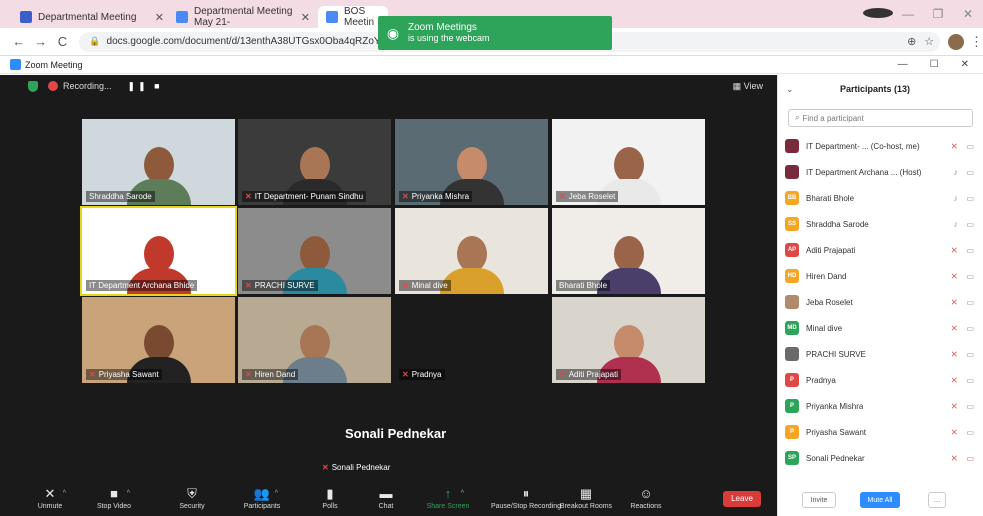 The image size is (983, 516). Describe the element at coordinates (880, 406) in the screenshot. I see `participant-row: P Priyanka Mishra ⨯ ▭` at that location.